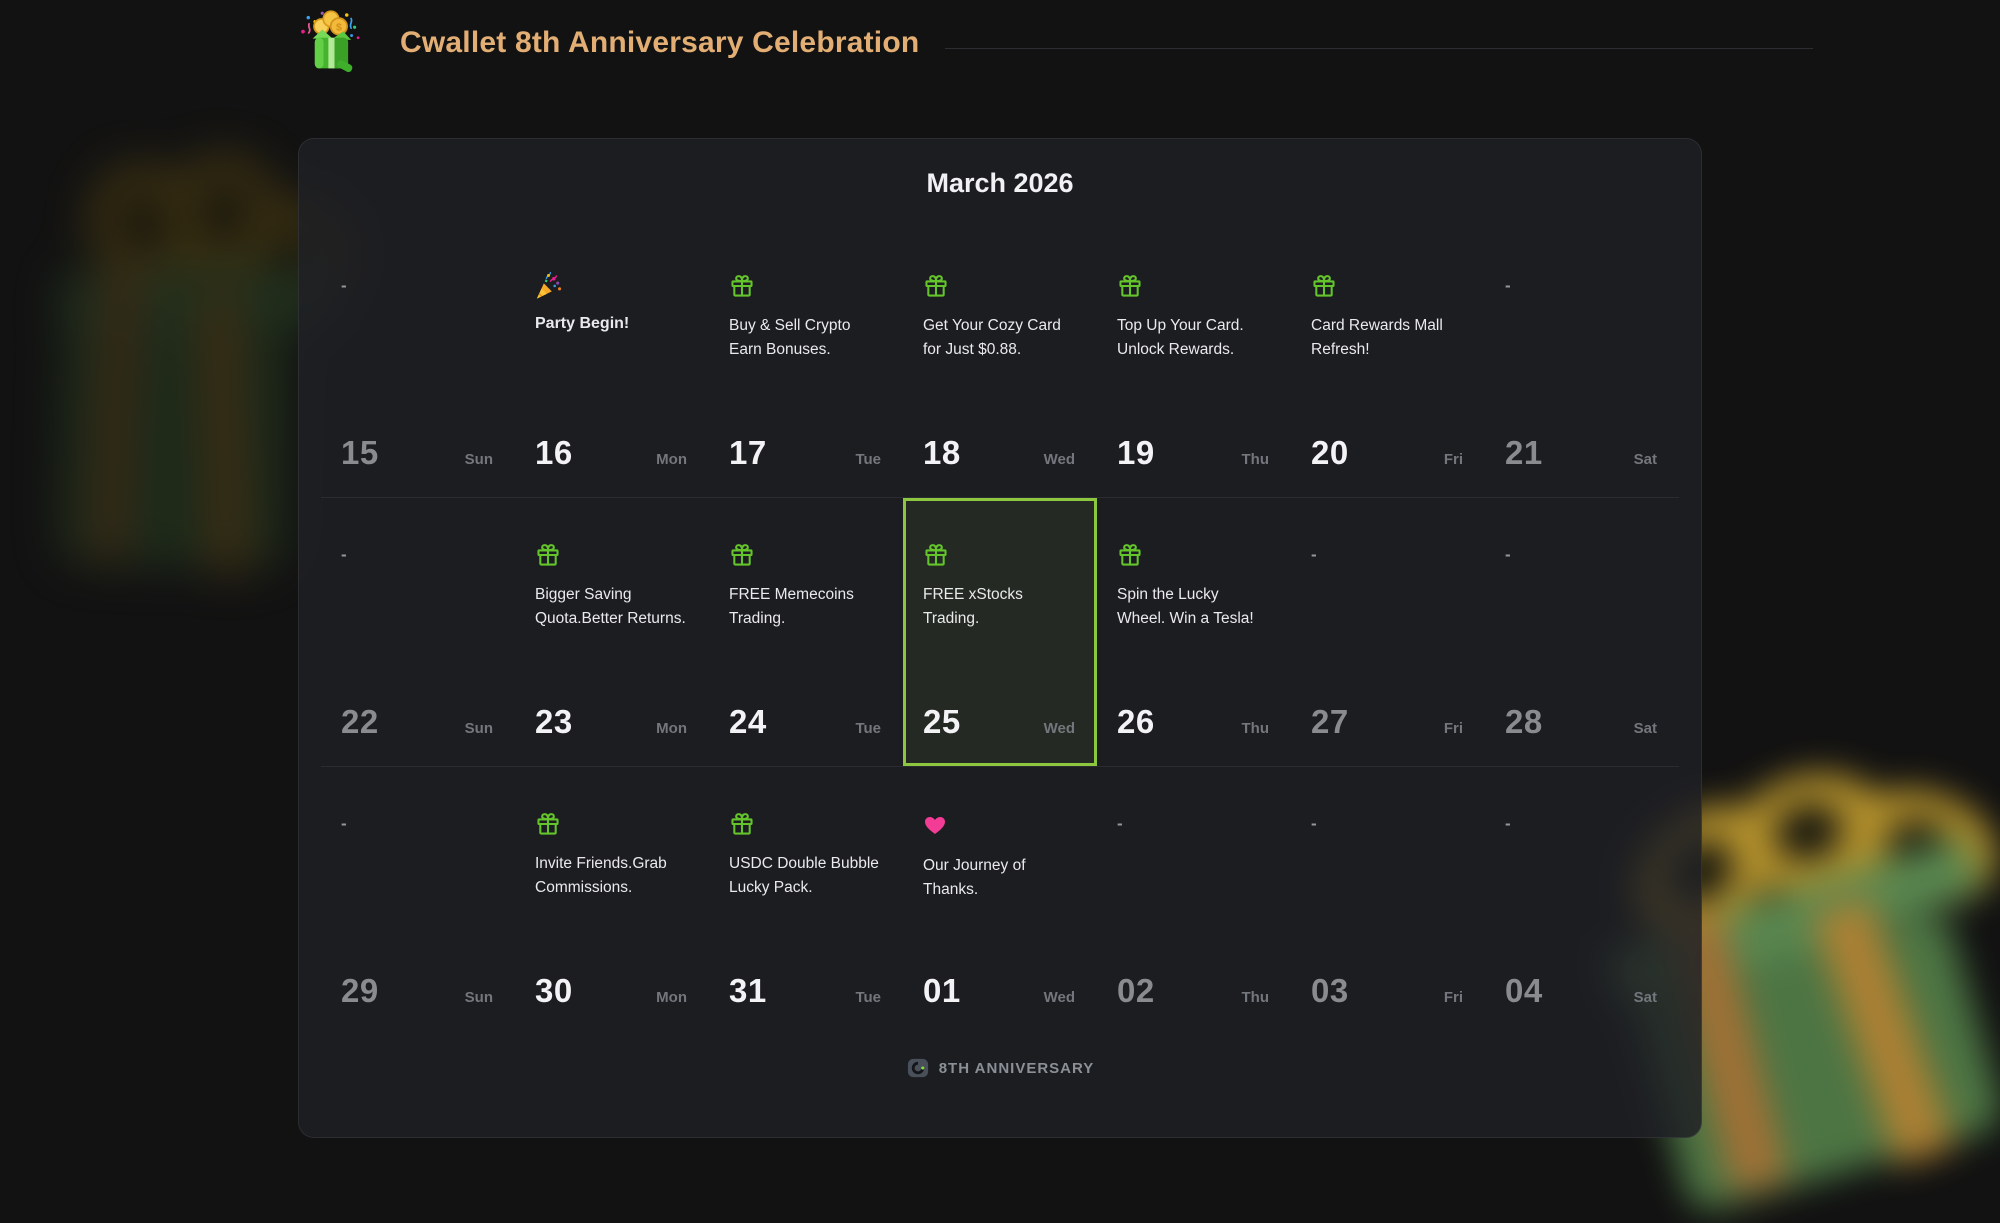 Image resolution: width=2000 pixels, height=1223 pixels. I want to click on day-cell-16: Party Begin! 16 Mon, so click(612, 363).